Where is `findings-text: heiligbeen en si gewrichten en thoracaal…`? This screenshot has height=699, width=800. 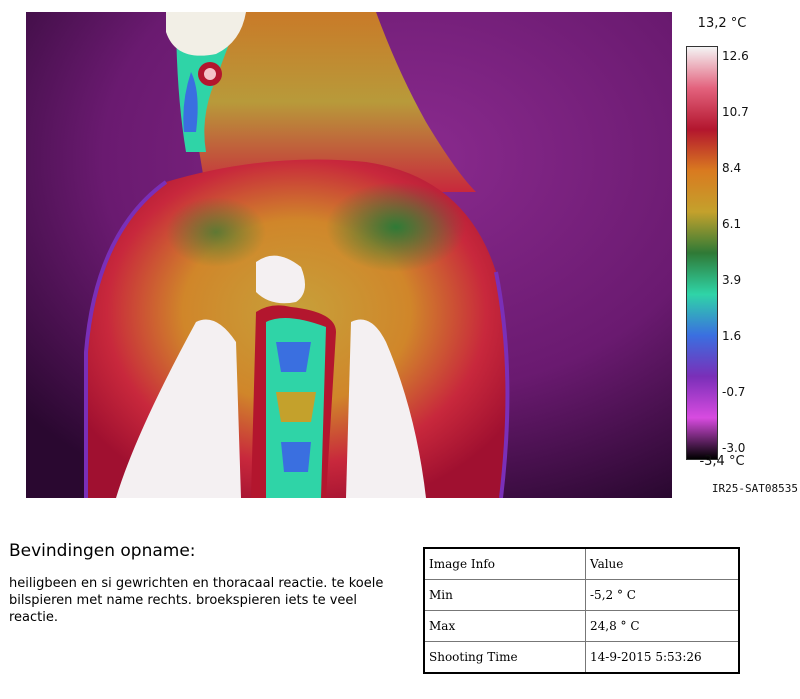
findings-text: heiligbeen en si gewrichten en thoracaal… is located at coordinates (196, 600).